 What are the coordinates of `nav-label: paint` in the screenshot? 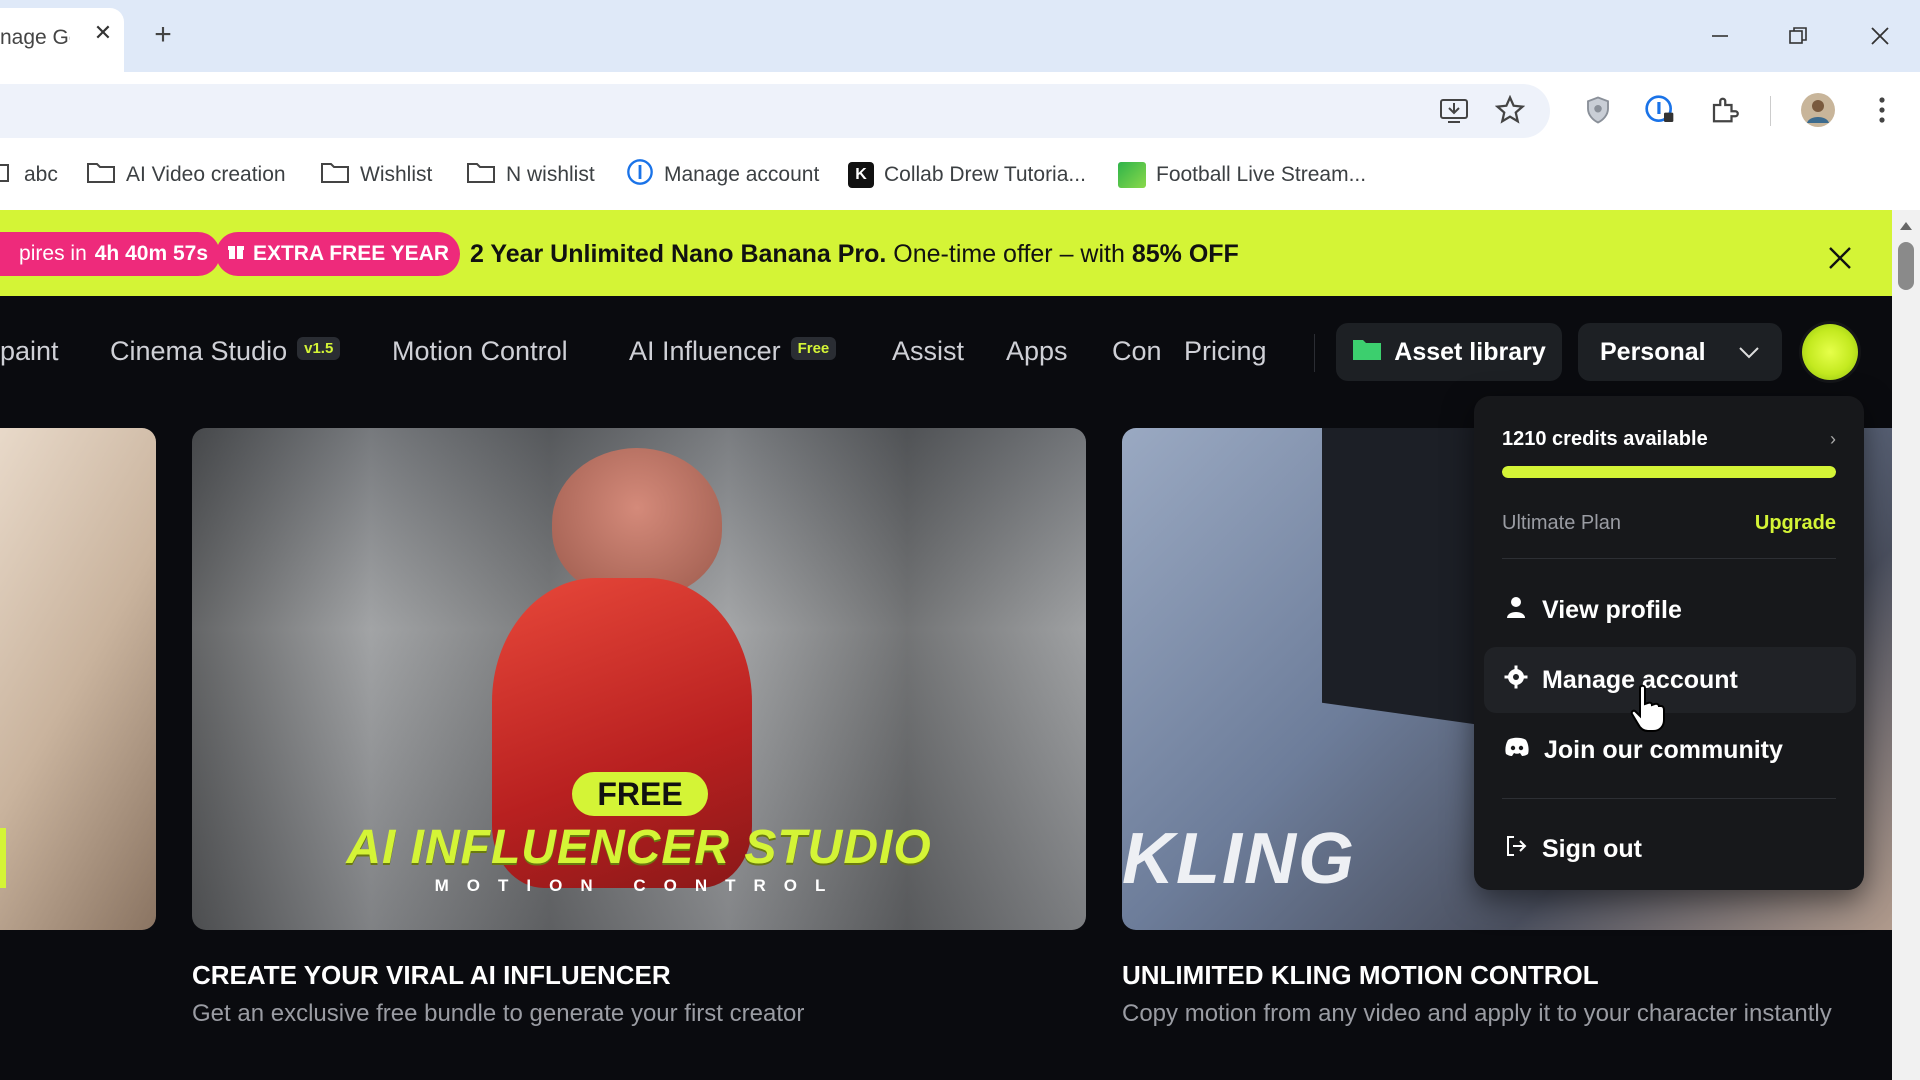 It's located at (29, 351).